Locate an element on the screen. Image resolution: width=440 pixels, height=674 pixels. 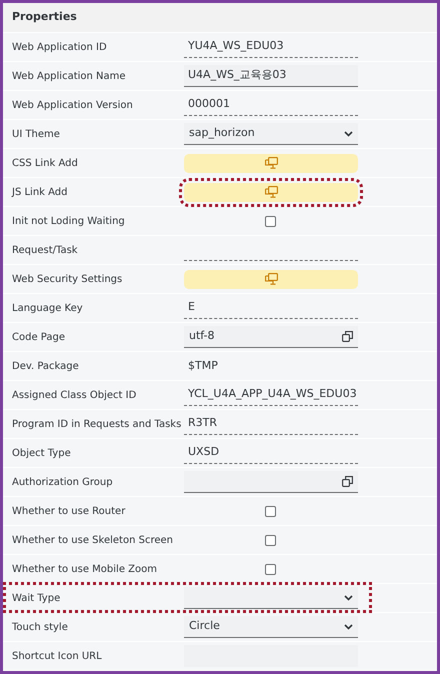
field-label: Touch style is located at coordinates (40, 627).